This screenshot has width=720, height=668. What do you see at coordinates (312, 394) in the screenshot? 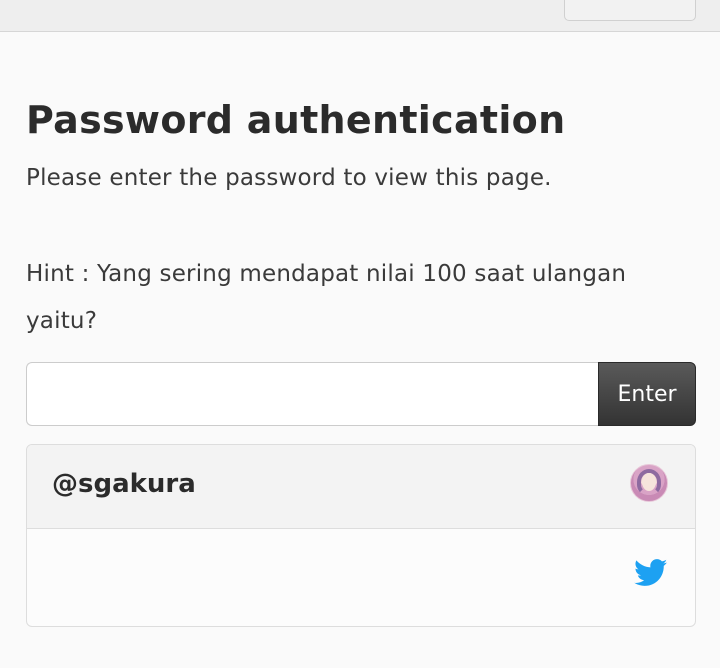
I see `password-input` at bounding box center [312, 394].